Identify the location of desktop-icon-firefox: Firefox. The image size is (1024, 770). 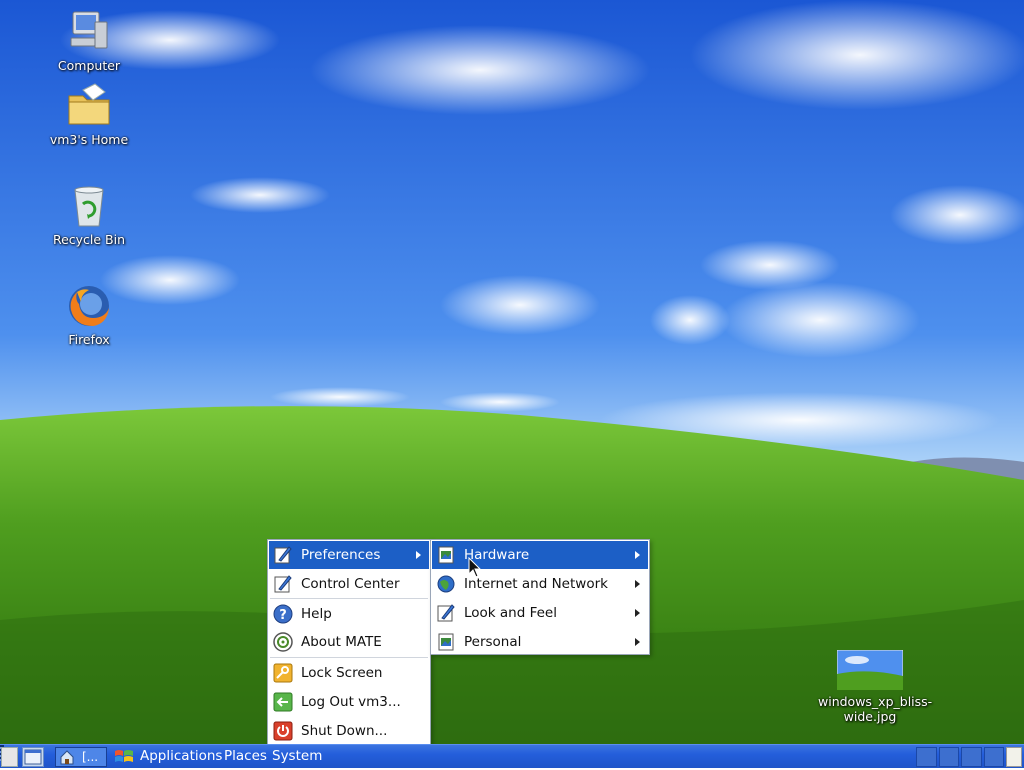
(89, 314).